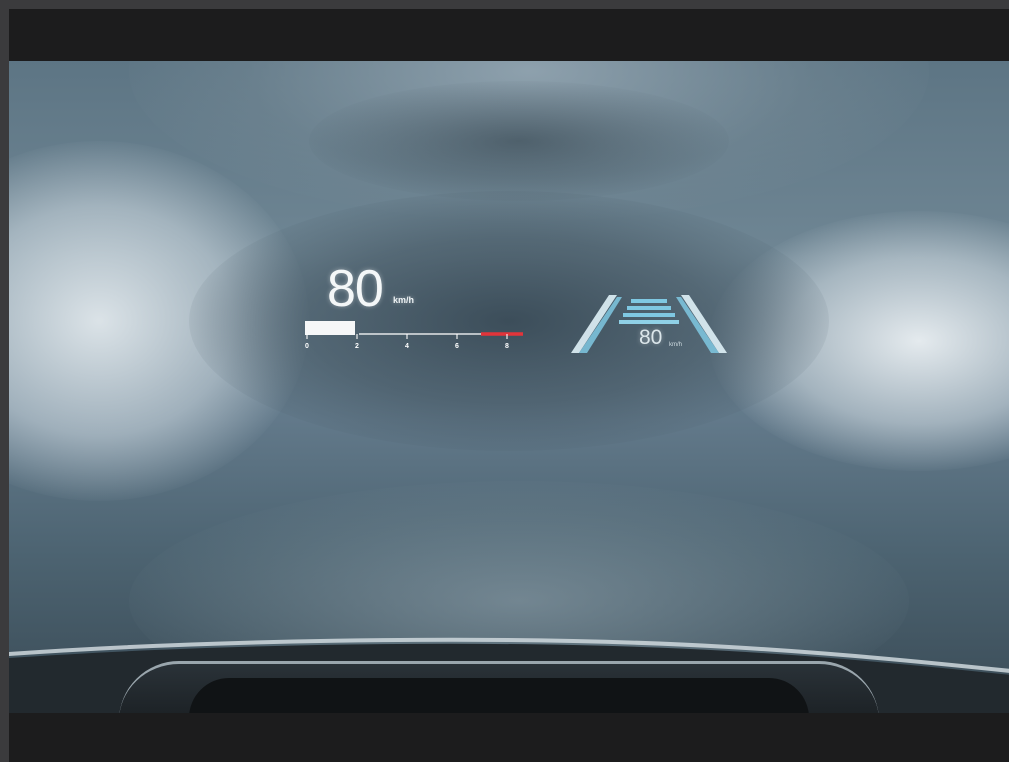  What do you see at coordinates (507, 346) in the screenshot?
I see `gauge-tick-label-8: 8` at bounding box center [507, 346].